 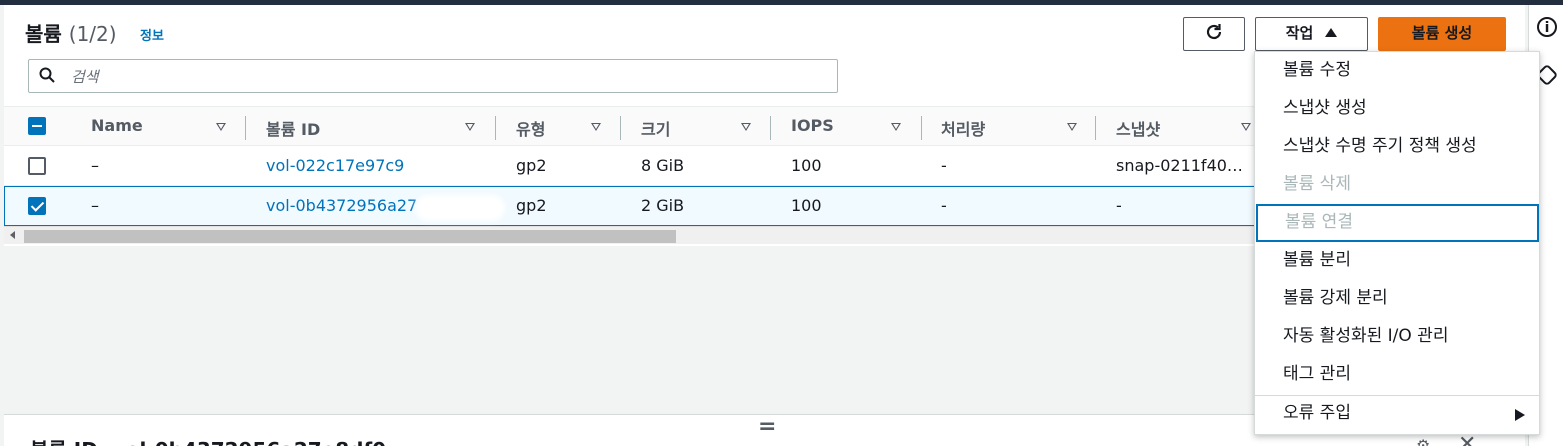 What do you see at coordinates (1119, 205) in the screenshot?
I see `cell-snapshot: -` at bounding box center [1119, 205].